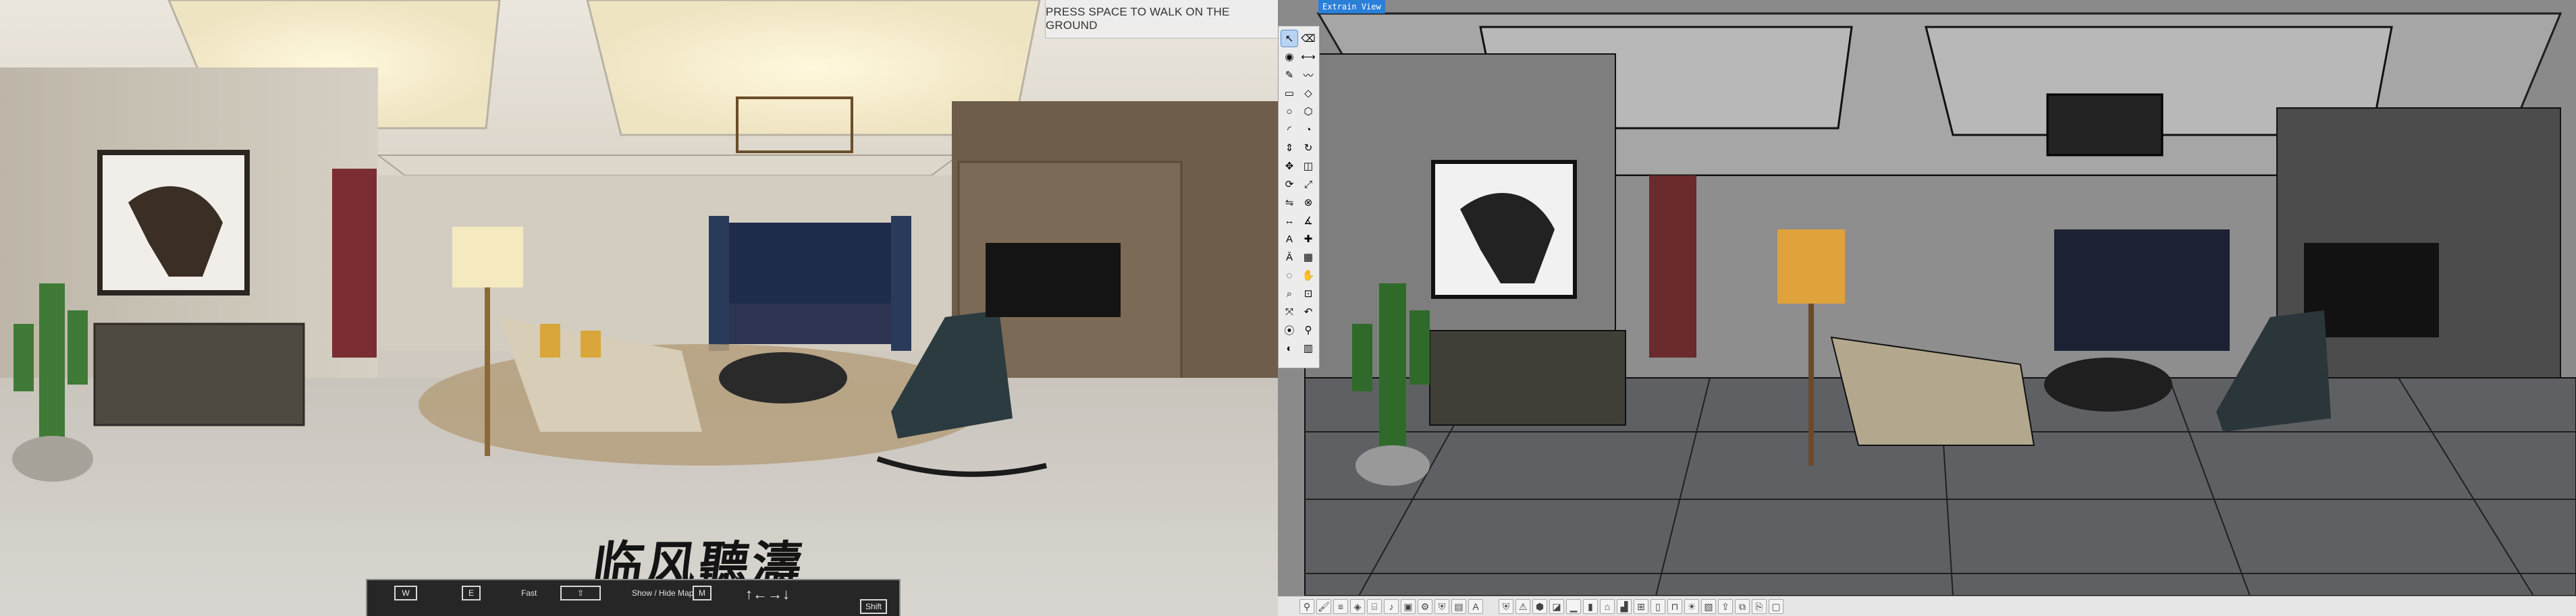  I want to click on paint-bucket-icon: ◉, so click(1289, 57).